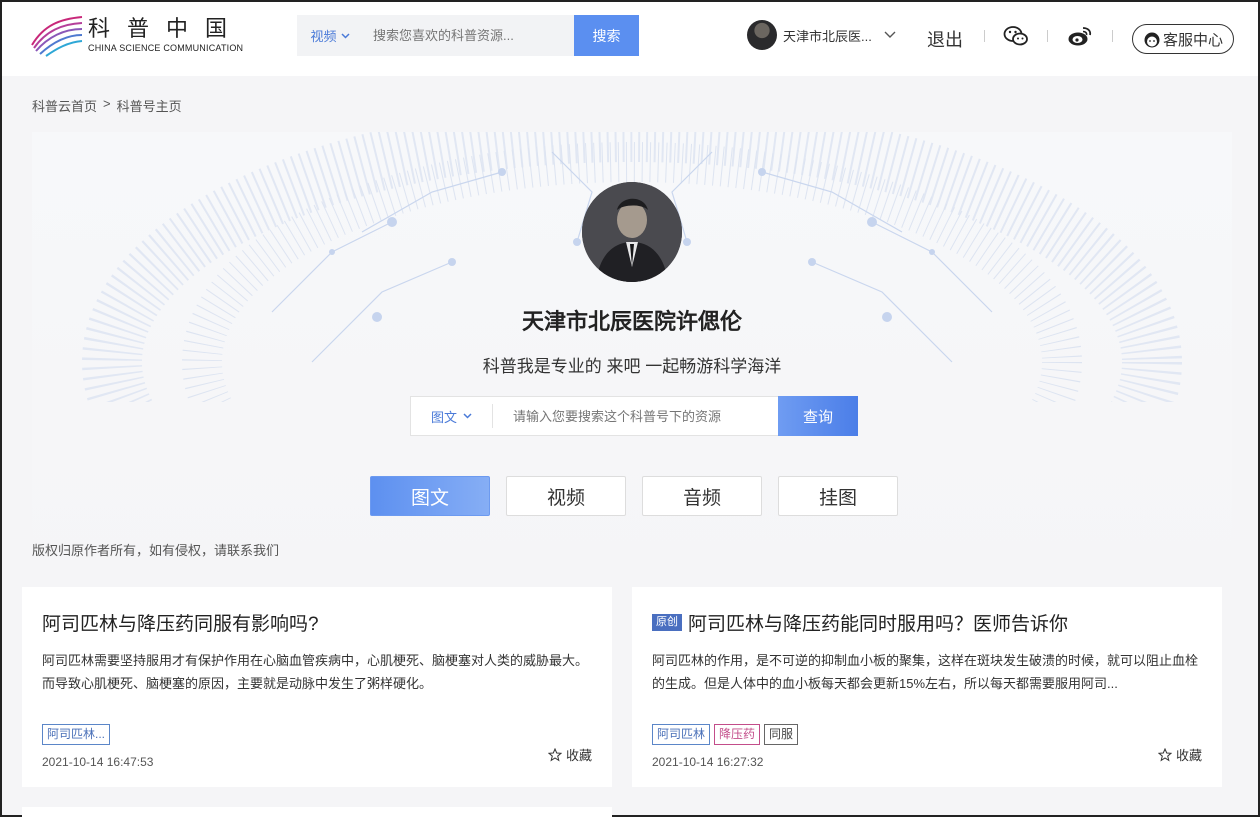  What do you see at coordinates (1192, 40) in the screenshot?
I see `customer-service-label: 客服中心` at bounding box center [1192, 40].